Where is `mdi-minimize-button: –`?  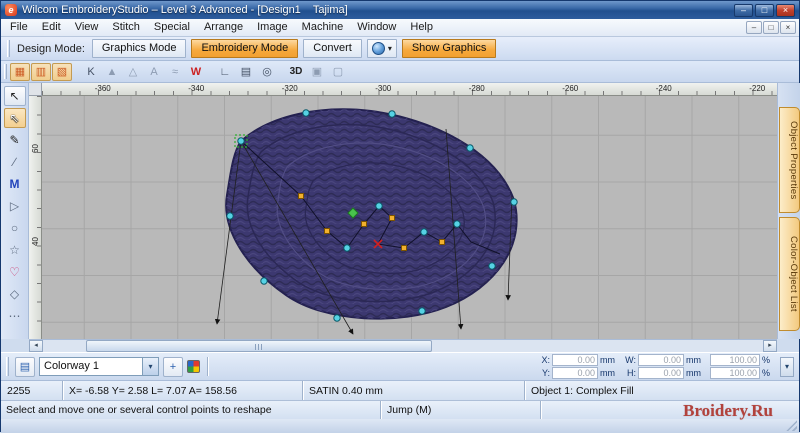
mdi-minimize-button: – is located at coordinates (754, 27).